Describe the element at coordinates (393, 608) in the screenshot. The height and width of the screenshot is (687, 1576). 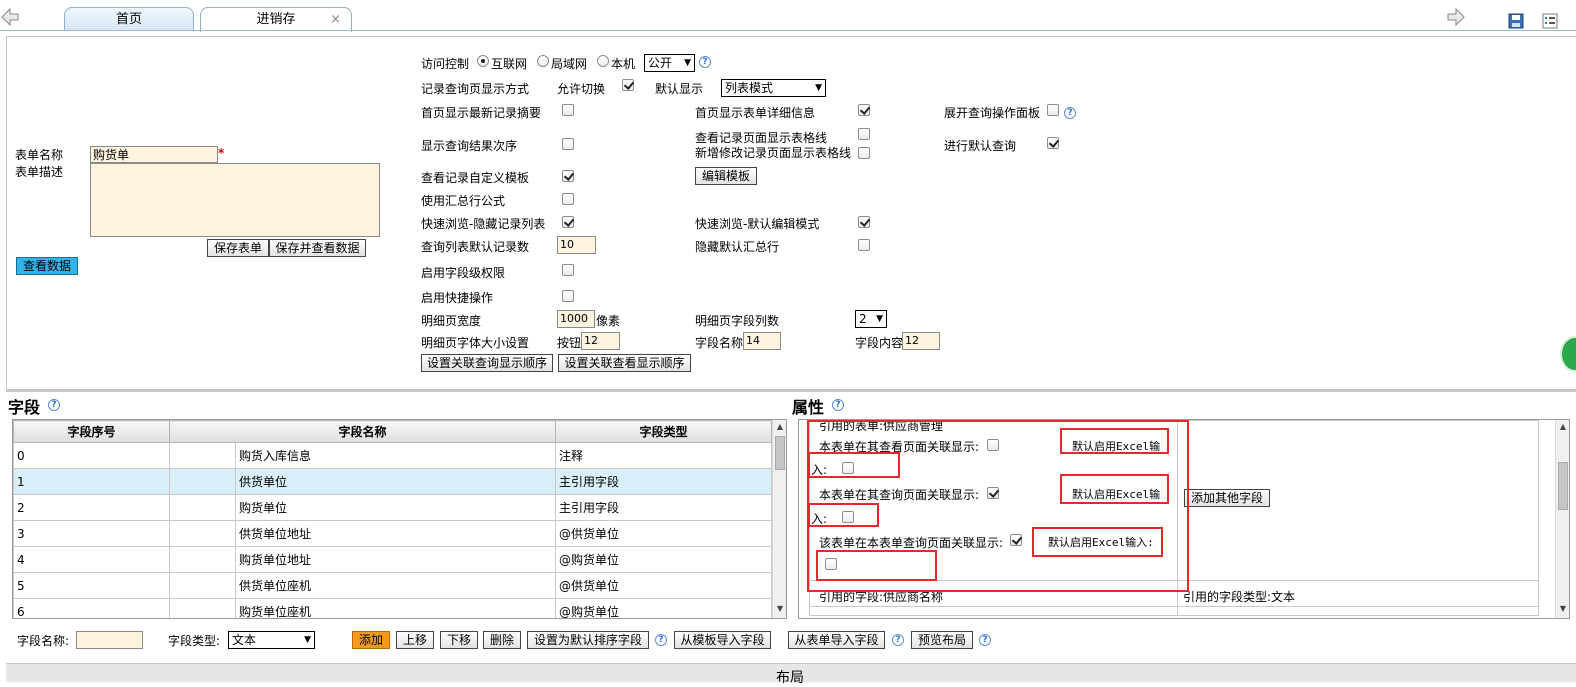
I see `table-row: 6 购货单位座机 @购货单位` at that location.